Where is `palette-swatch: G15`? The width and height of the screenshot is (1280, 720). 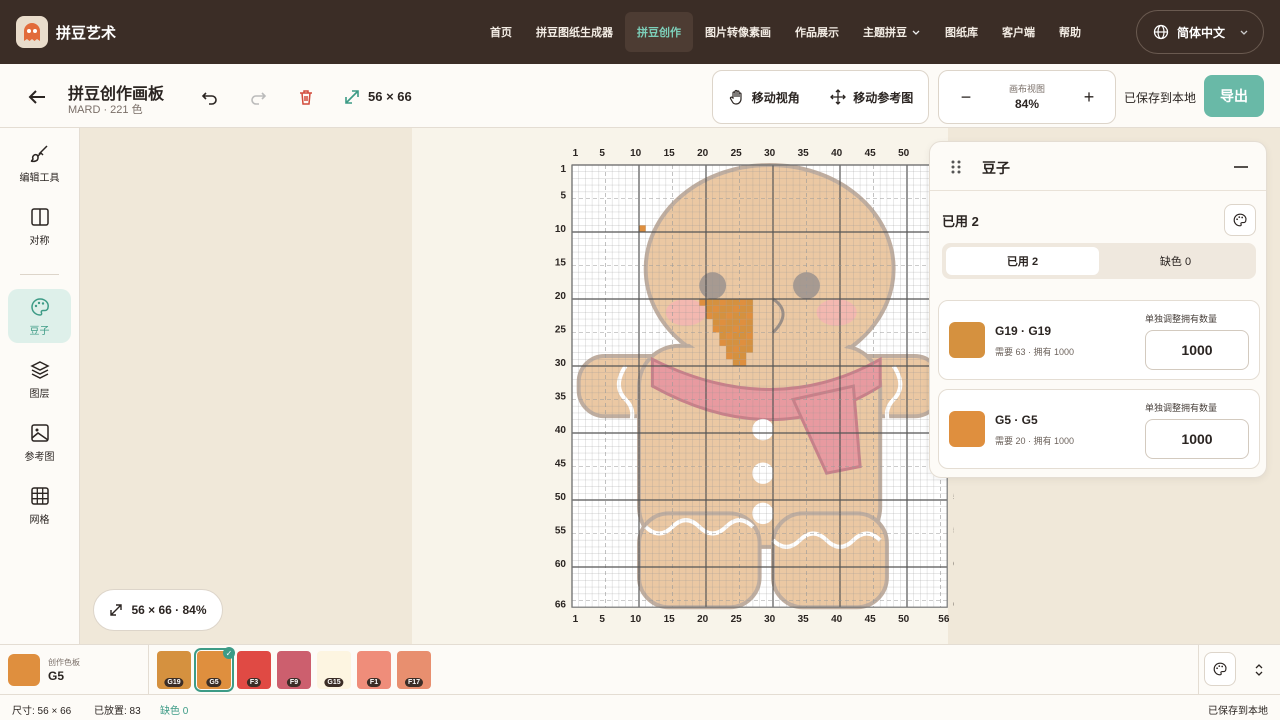
palette-swatch: G15 is located at coordinates (334, 670).